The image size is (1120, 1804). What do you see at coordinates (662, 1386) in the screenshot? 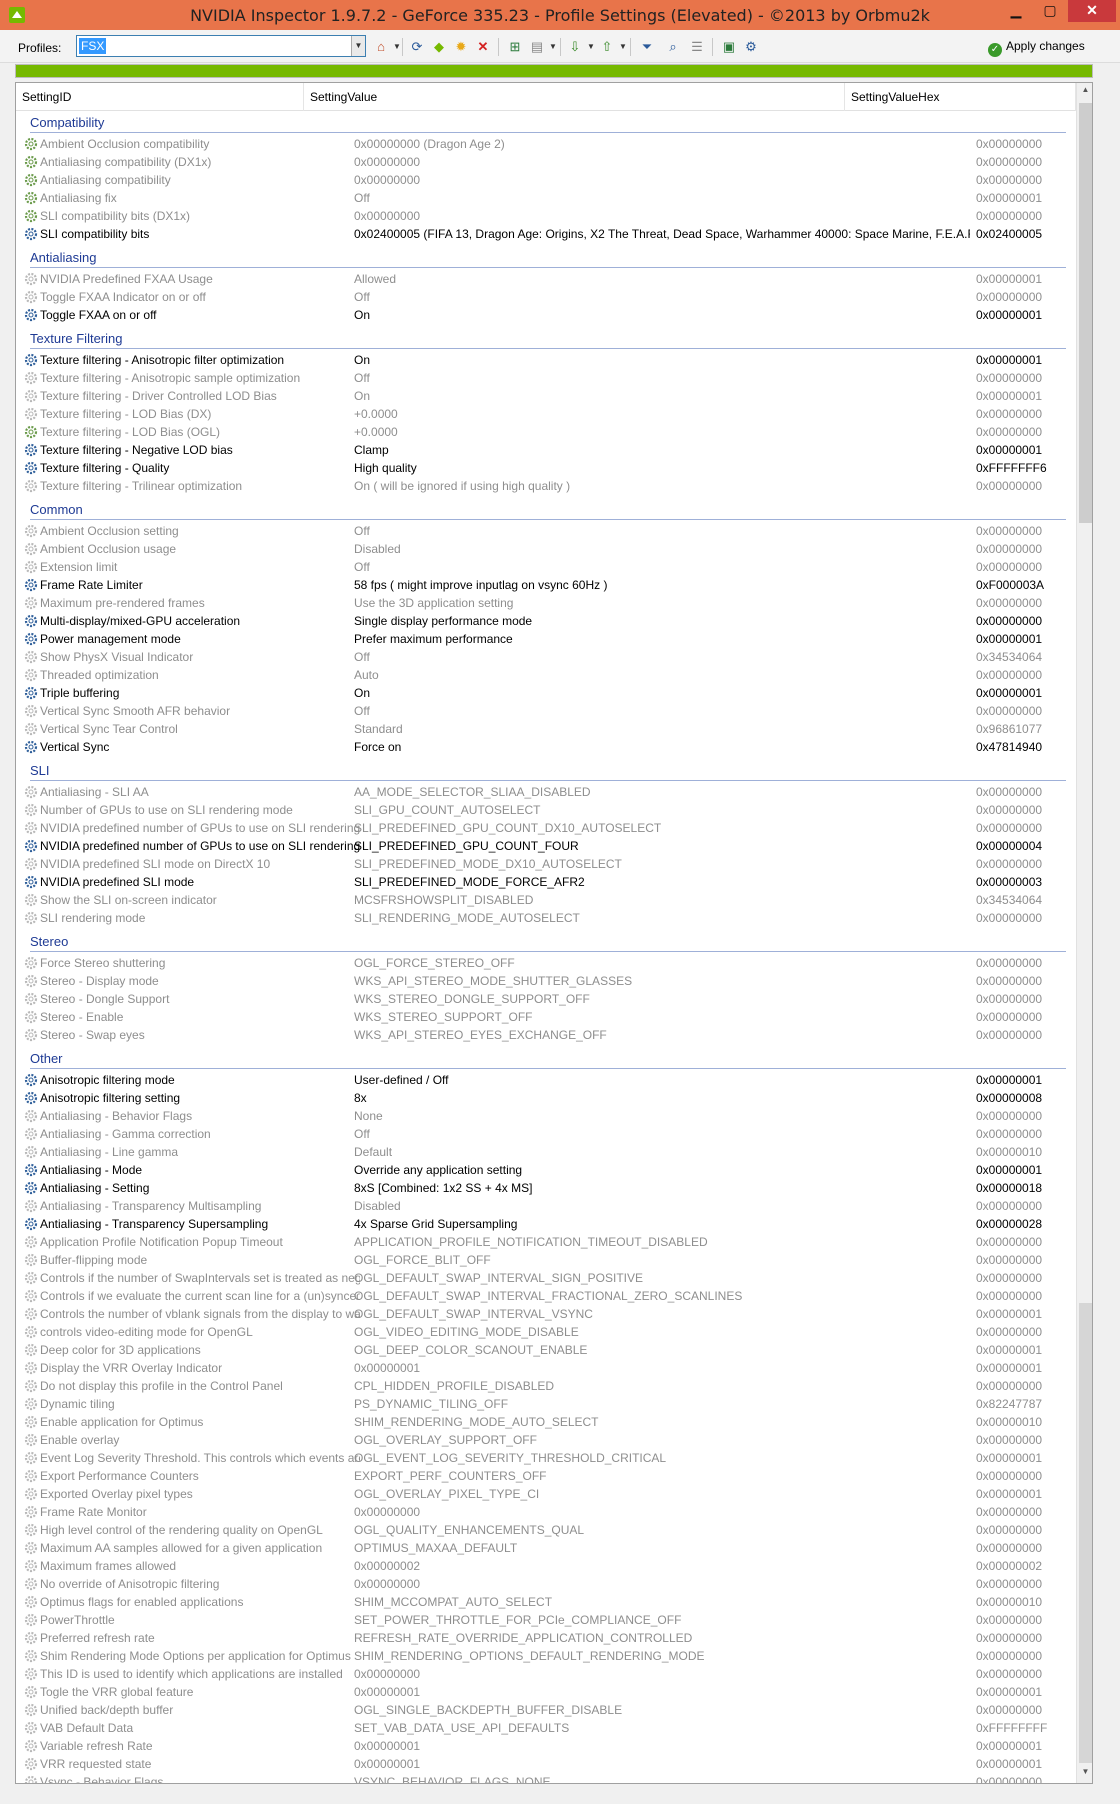
I see `setting-value: CPL_HIDDEN_PROFILE_DISABLED` at bounding box center [662, 1386].